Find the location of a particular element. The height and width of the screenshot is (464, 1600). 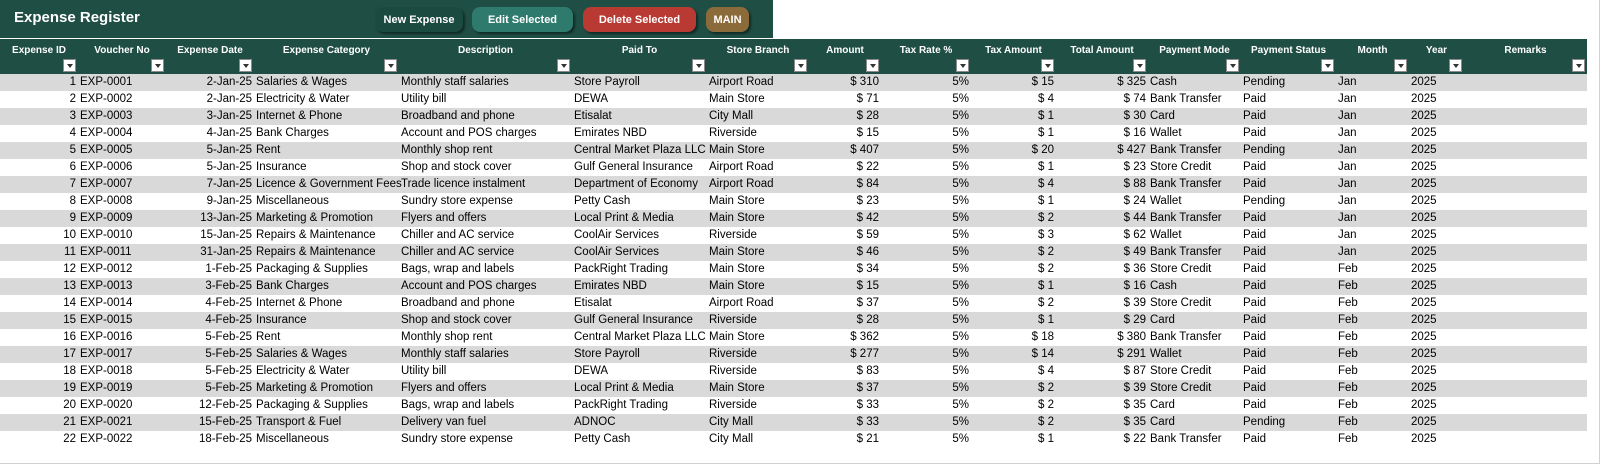

table-cell: 15 is located at coordinates (39, 320).